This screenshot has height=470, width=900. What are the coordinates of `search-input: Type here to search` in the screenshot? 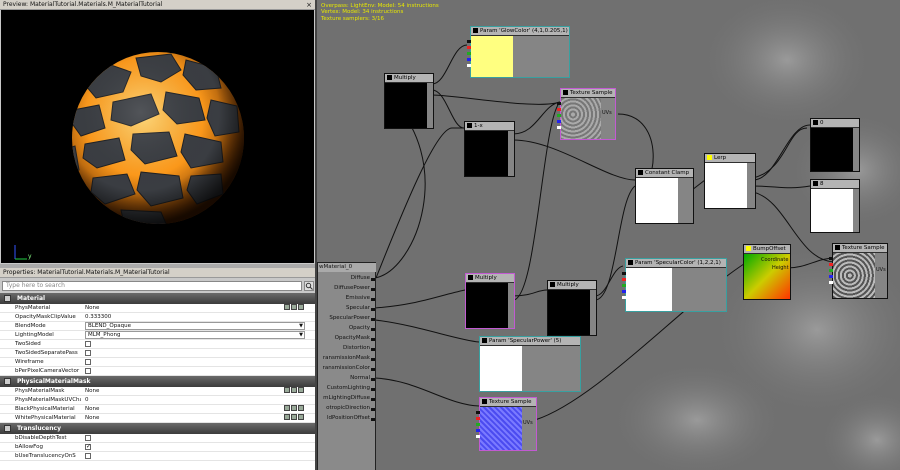 It's located at (152, 286).